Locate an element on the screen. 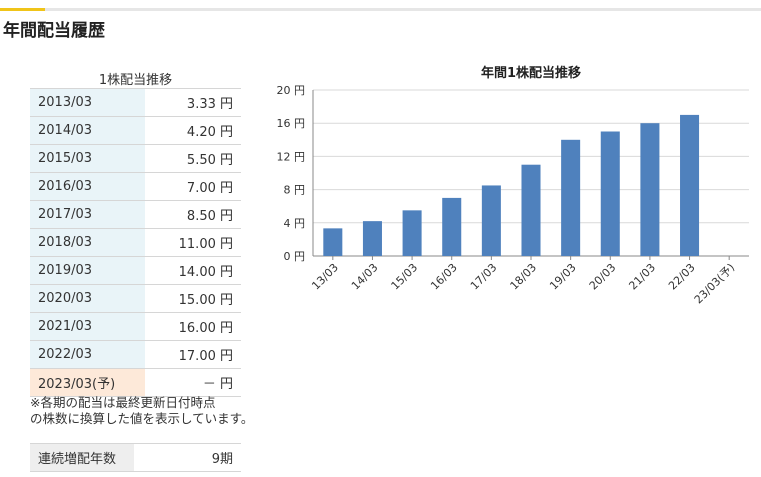  x-tick-label: 18/03 is located at coordinates (524, 277).